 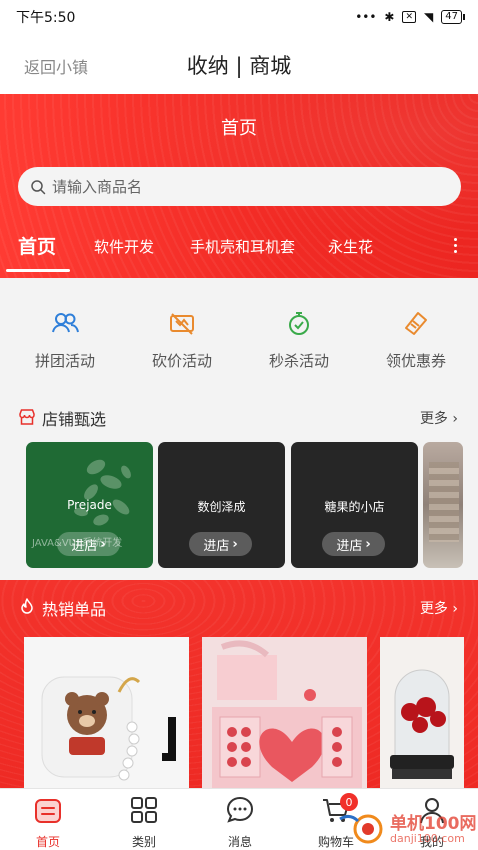 What do you see at coordinates (361, 829) in the screenshot?
I see `watermark-logo-icon` at bounding box center [361, 829].